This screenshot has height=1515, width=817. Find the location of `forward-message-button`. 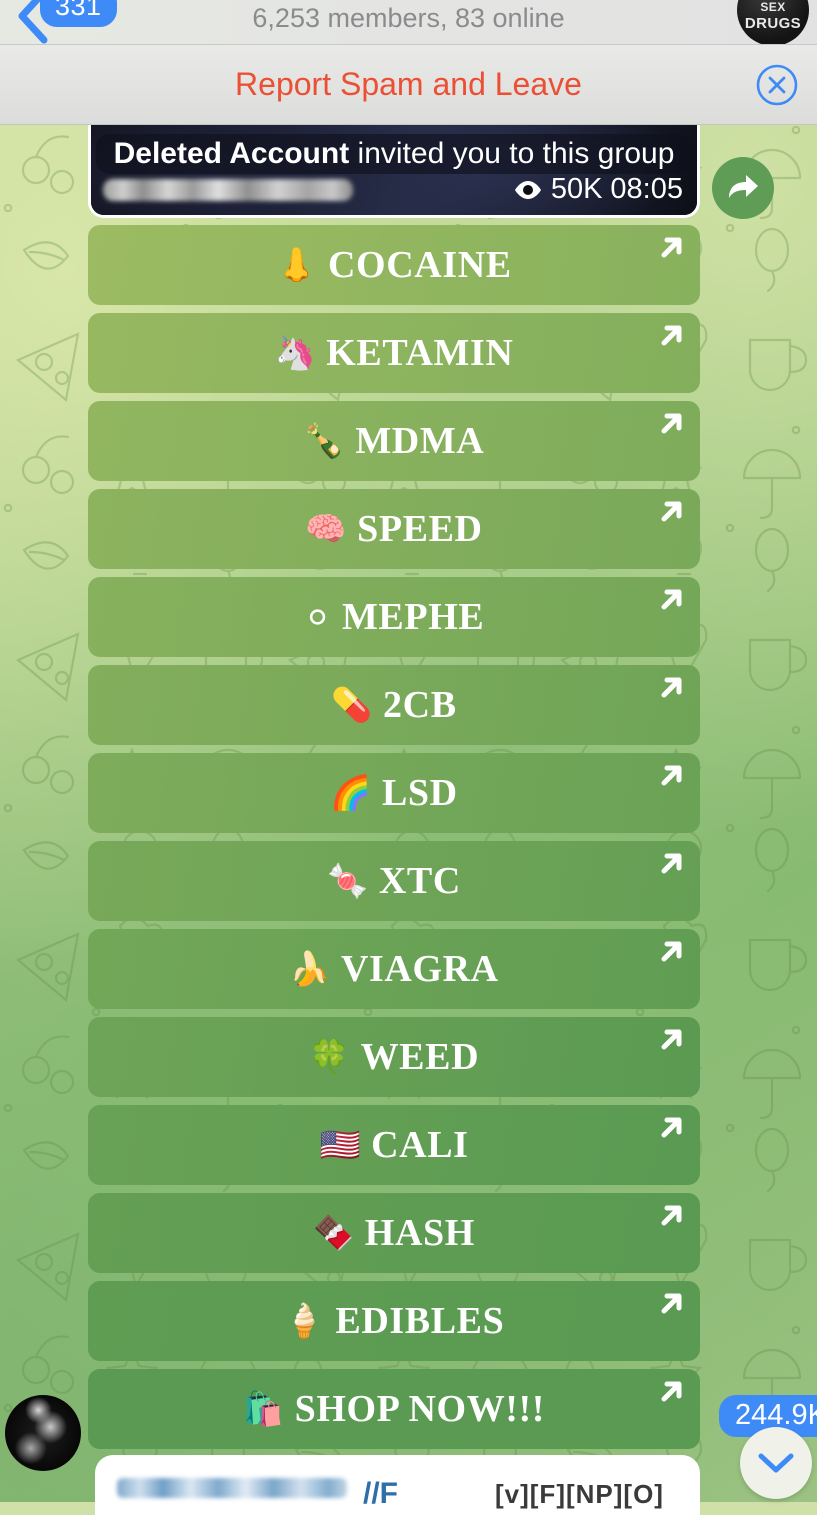

forward-message-button is located at coordinates (743, 188).